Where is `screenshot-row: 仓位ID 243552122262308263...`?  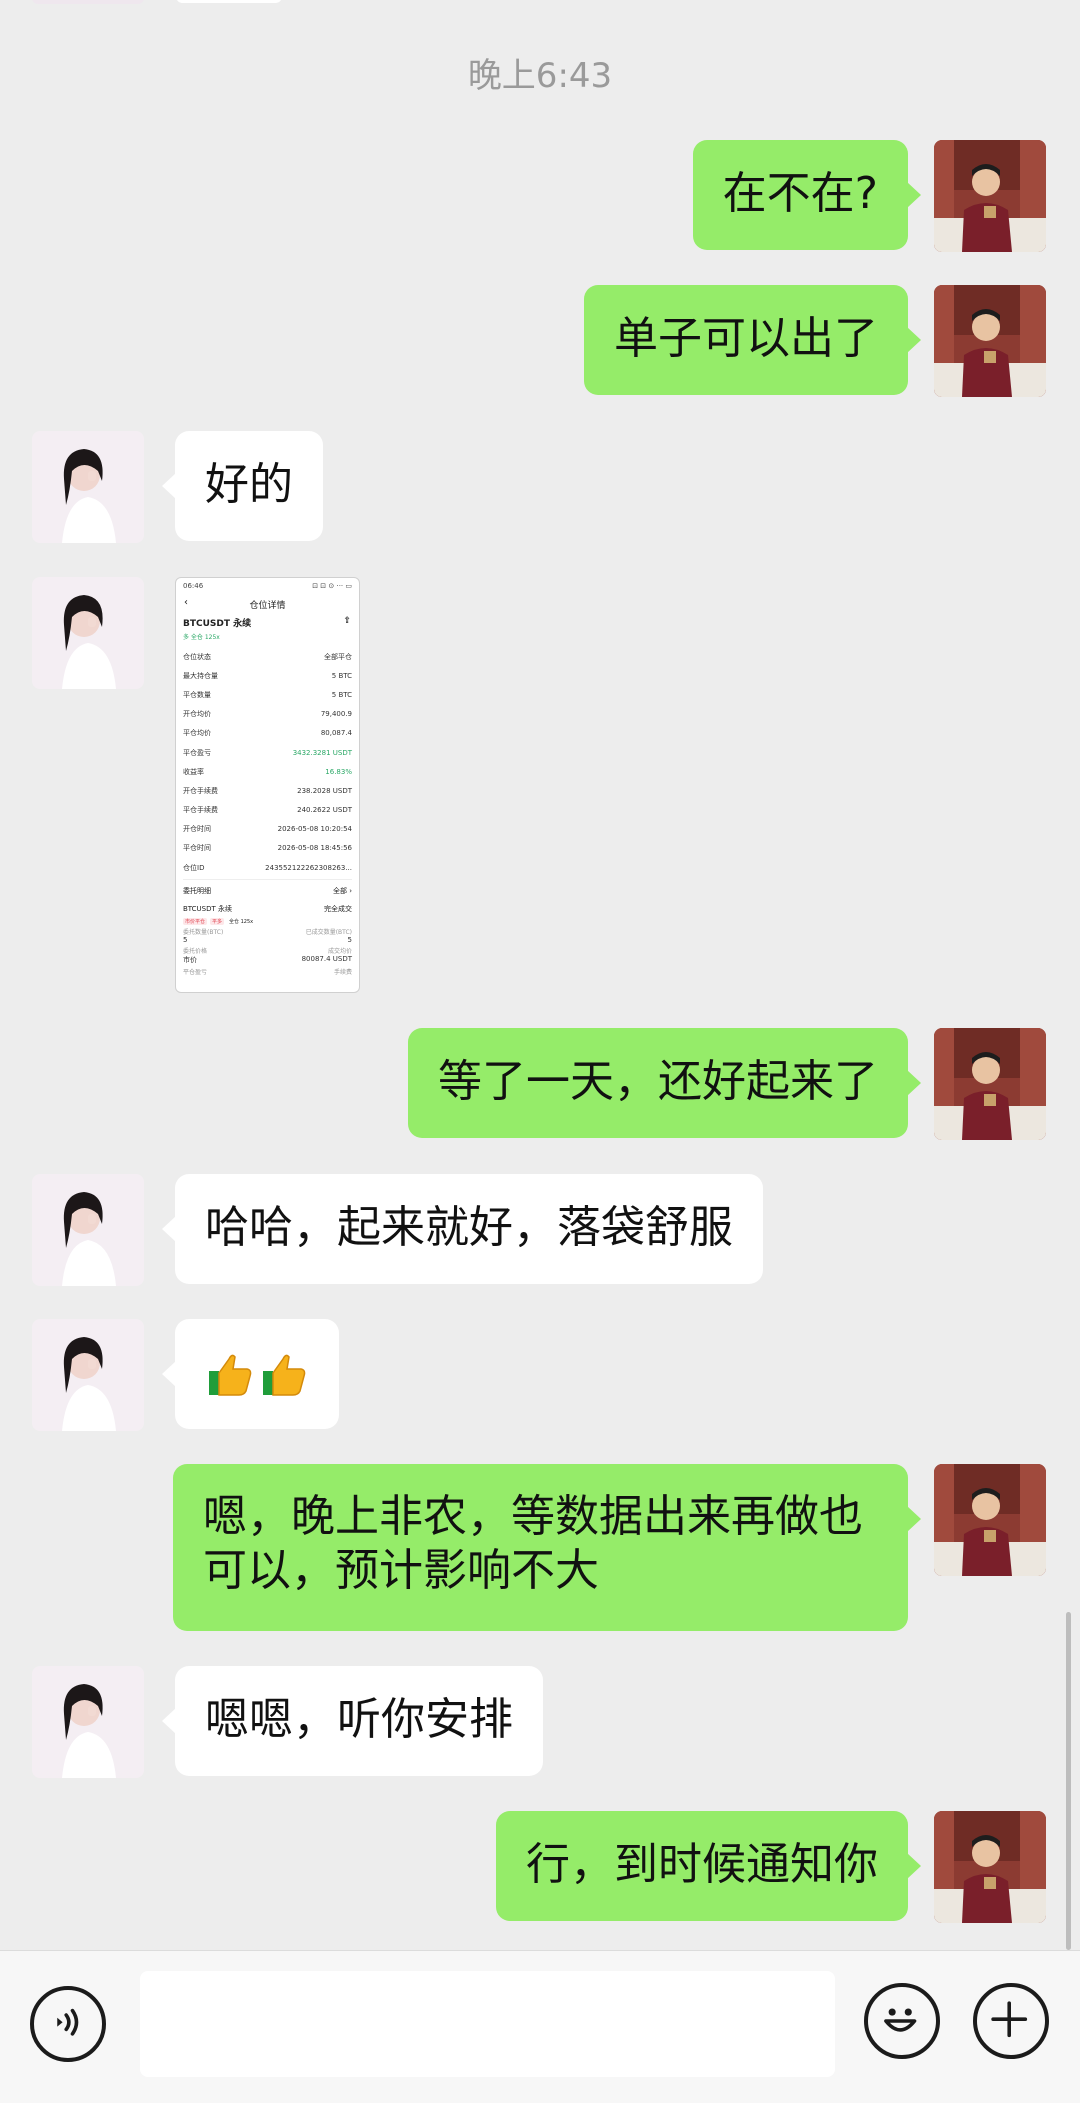 screenshot-row: 仓位ID 243552122262308263... is located at coordinates (267, 867).